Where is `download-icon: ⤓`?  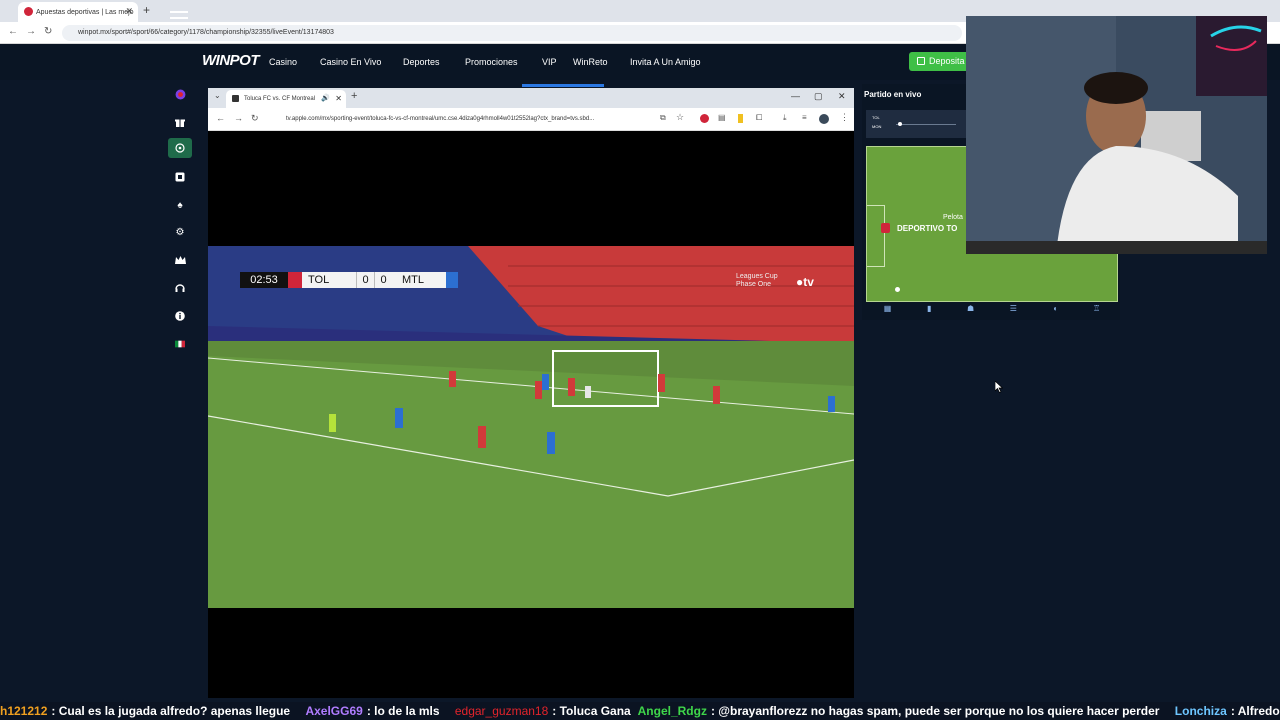 download-icon: ⤓ is located at coordinates (785, 118).